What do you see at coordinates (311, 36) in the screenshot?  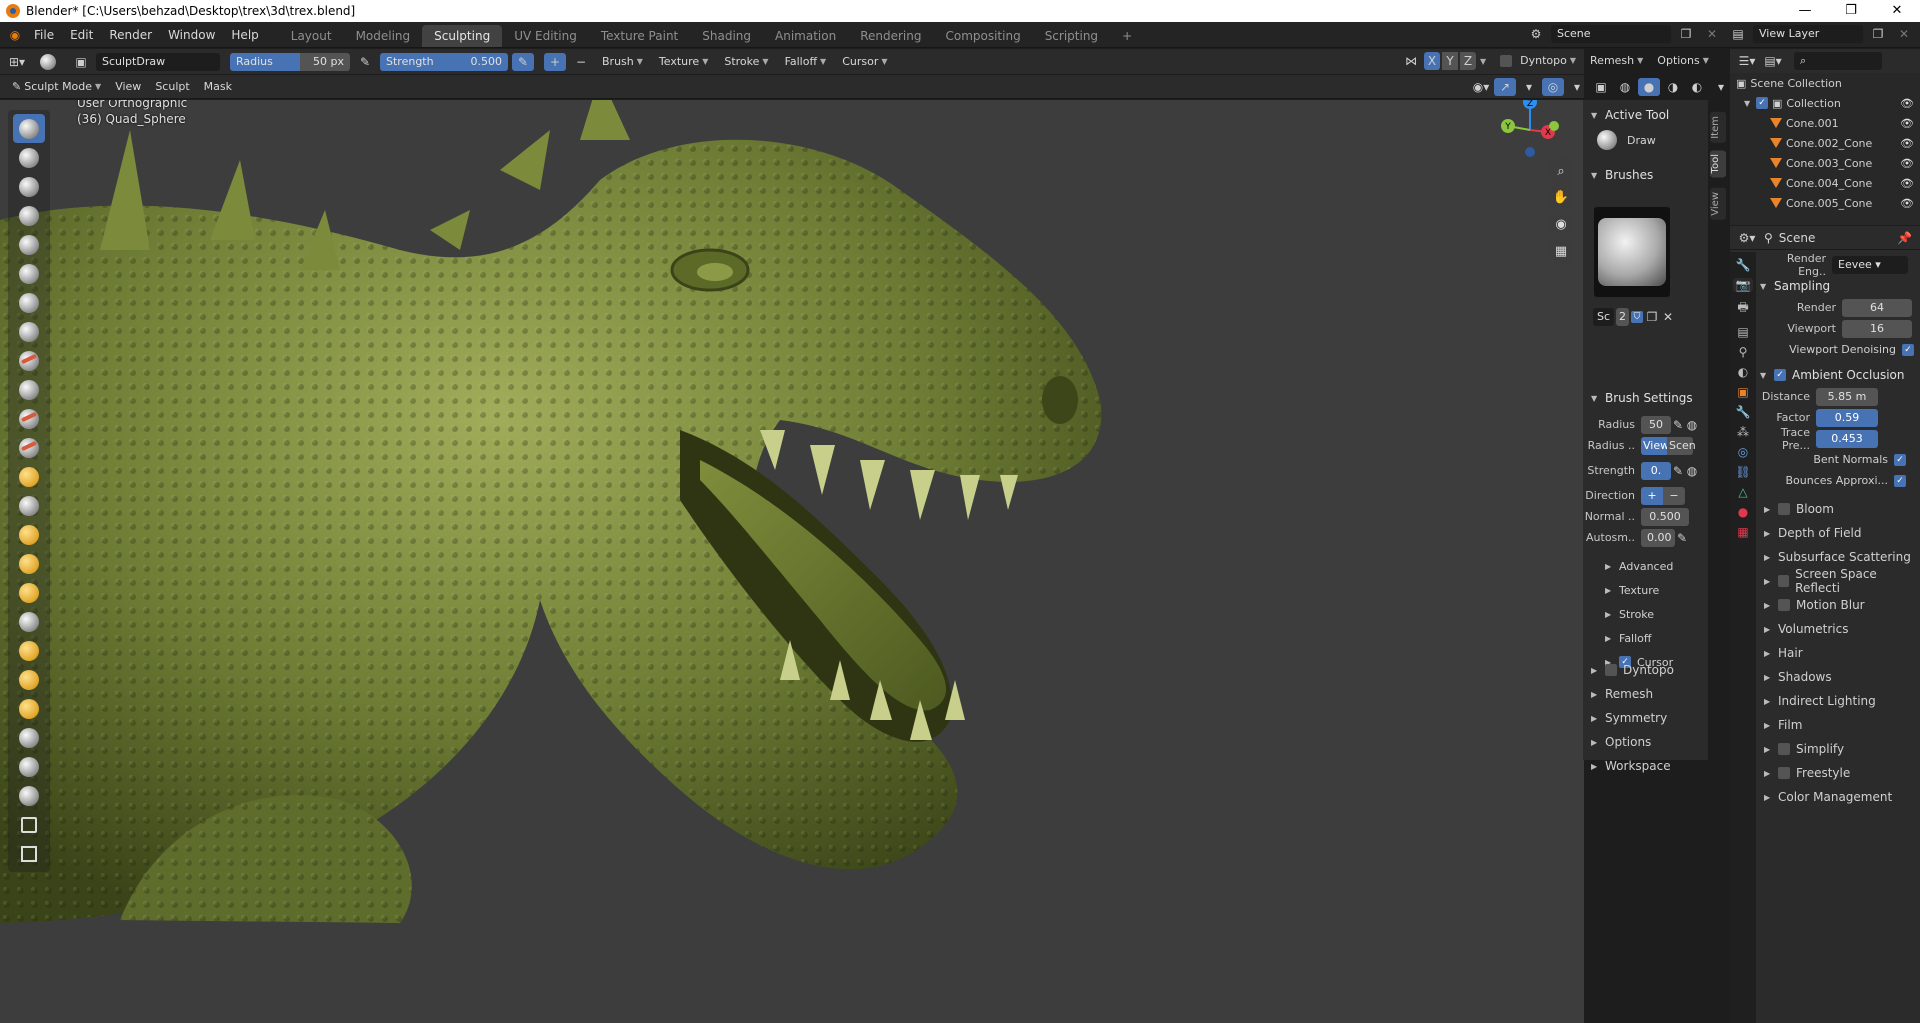 I see `tab-layout: Layout` at bounding box center [311, 36].